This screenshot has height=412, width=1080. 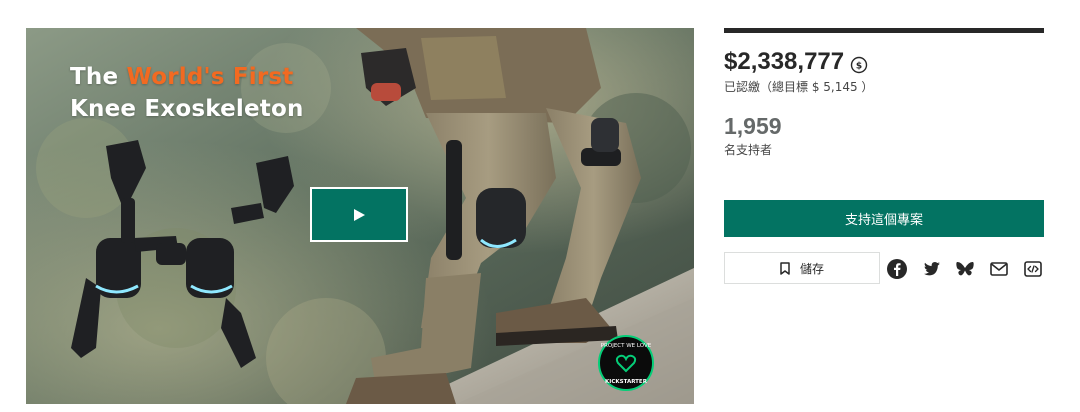 I want to click on play-video-button, so click(x=359, y=214).